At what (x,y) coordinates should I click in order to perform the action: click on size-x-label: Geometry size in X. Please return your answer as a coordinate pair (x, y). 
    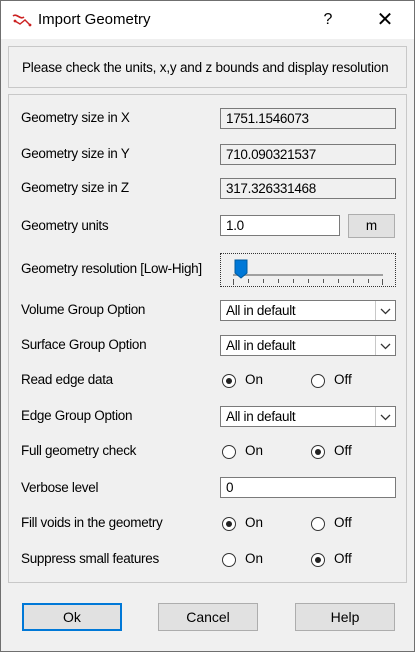
    Looking at the image, I should click on (75, 117).